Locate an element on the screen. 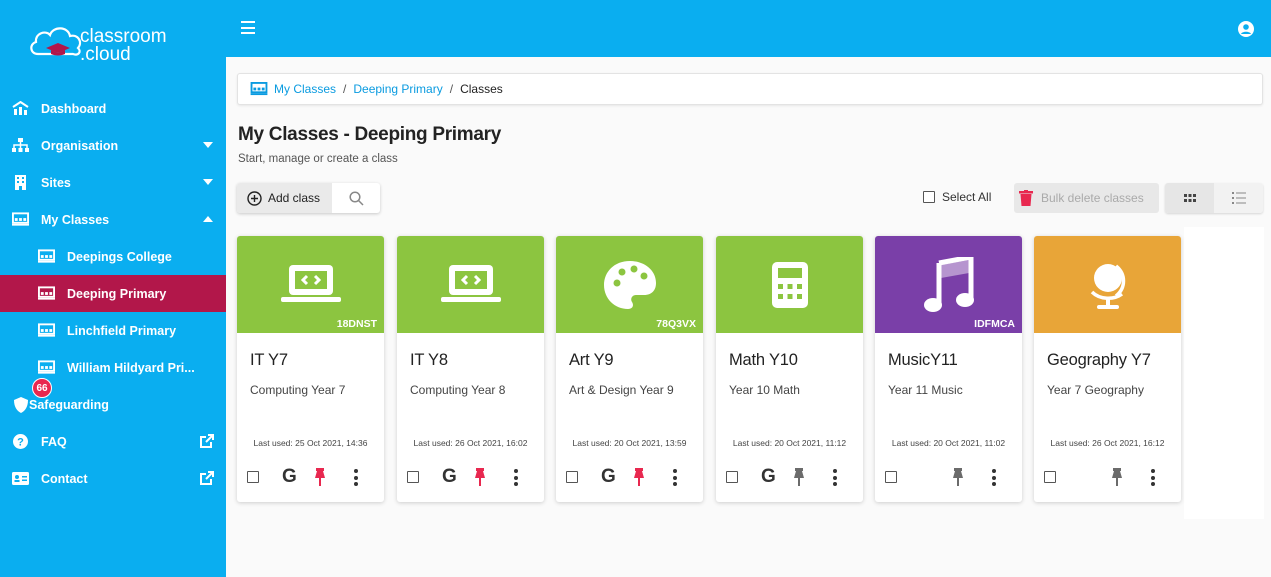  card-title: Math Y10 is located at coordinates (763, 360).